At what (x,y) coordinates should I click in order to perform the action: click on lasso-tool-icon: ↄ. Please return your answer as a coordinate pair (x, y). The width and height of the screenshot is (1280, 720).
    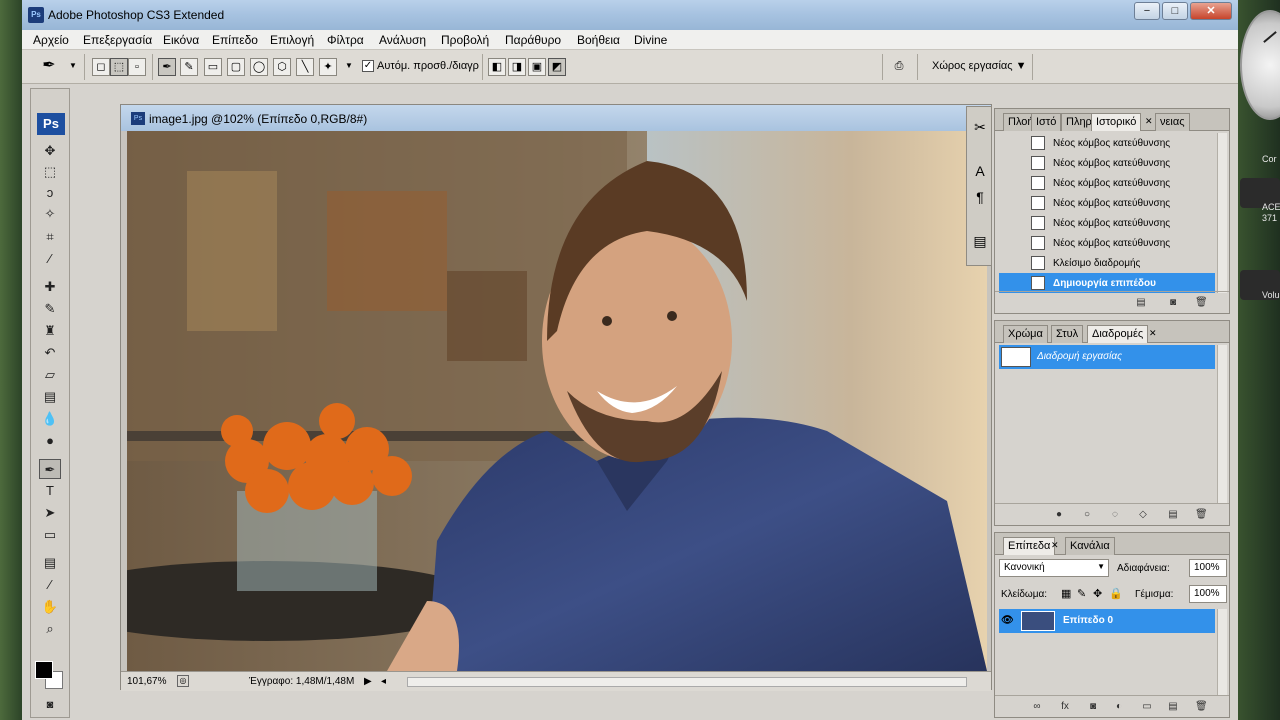
    Looking at the image, I should click on (50, 193).